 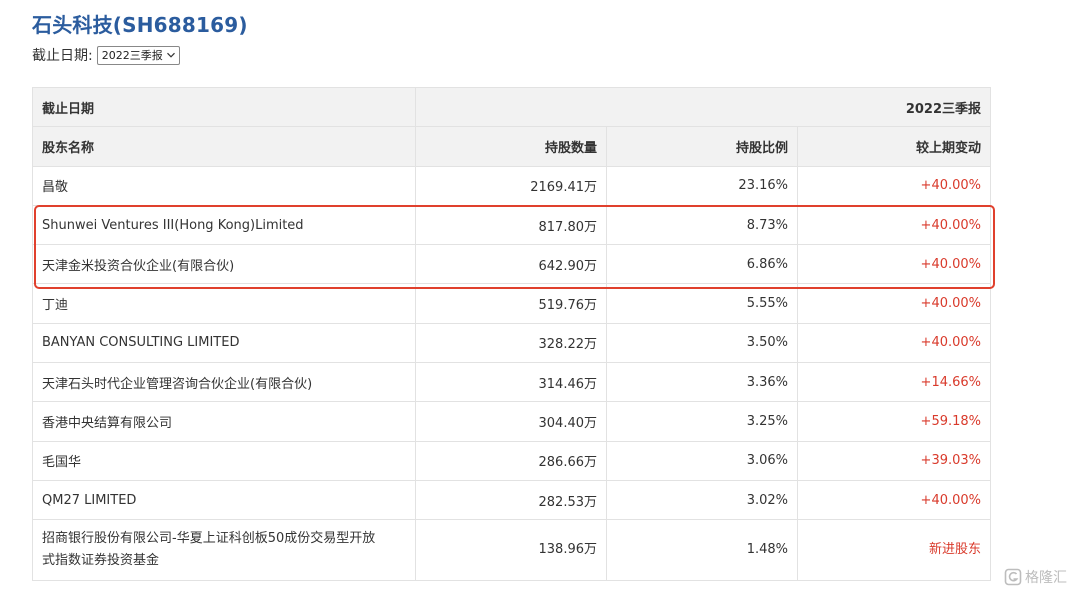 I want to click on column-header-name: 股东名称, so click(x=224, y=146).